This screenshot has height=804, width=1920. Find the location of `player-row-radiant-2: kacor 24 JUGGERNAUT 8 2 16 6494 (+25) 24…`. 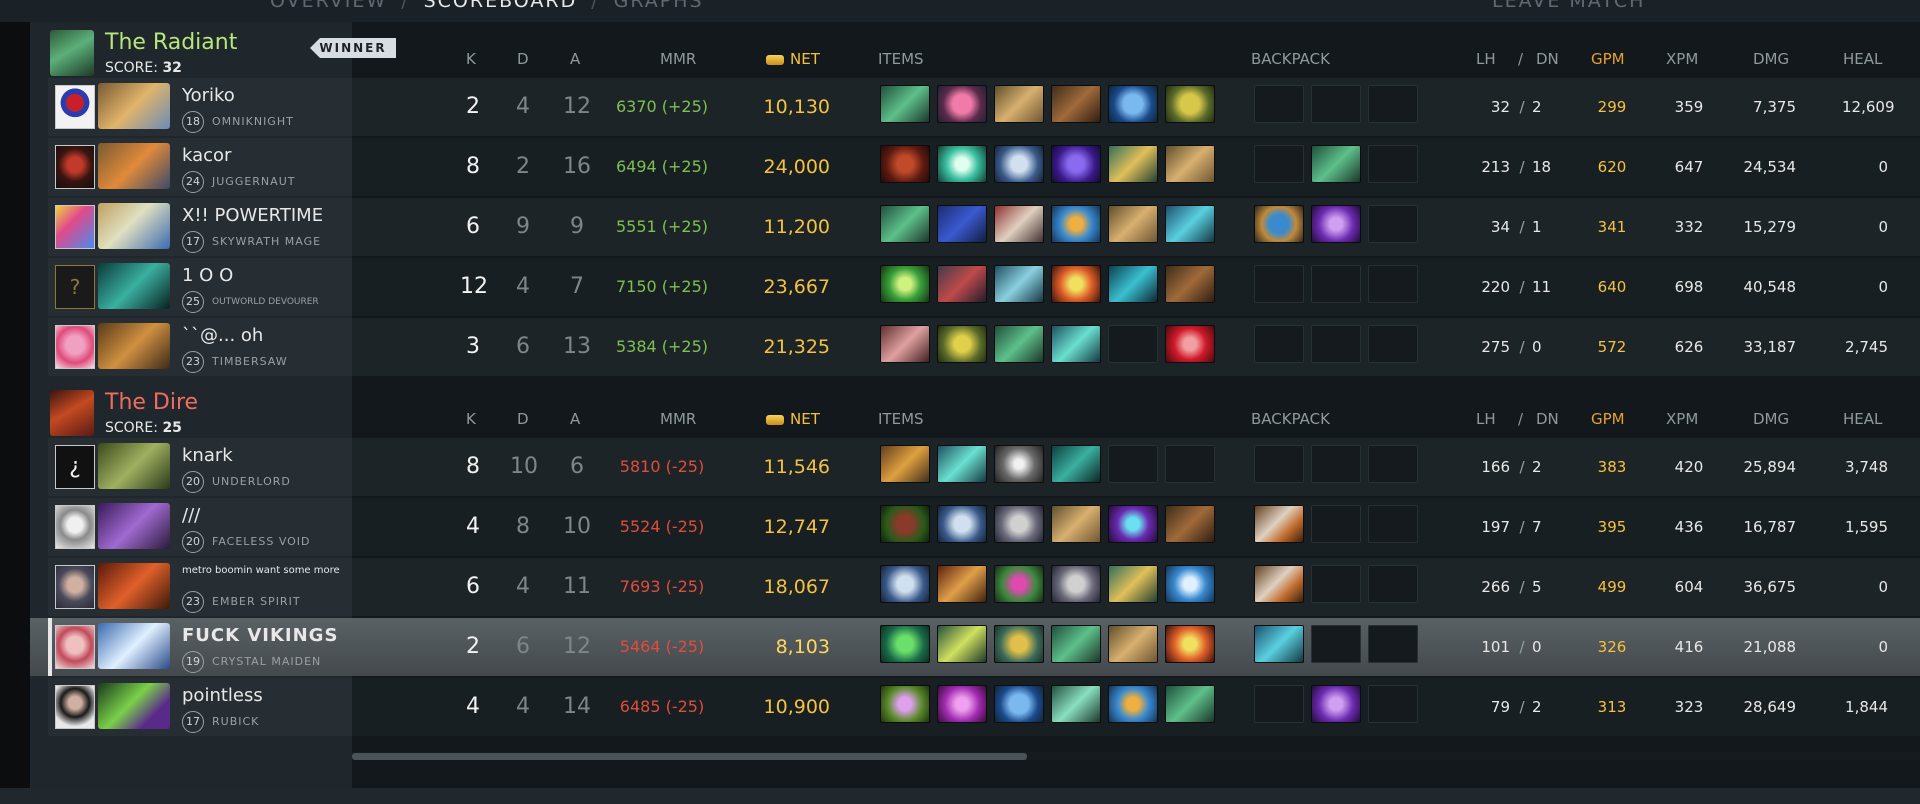

player-row-radiant-2: kacor 24 JUGGERNAUT 8 2 16 6494 (+25) 24… is located at coordinates (960, 167).